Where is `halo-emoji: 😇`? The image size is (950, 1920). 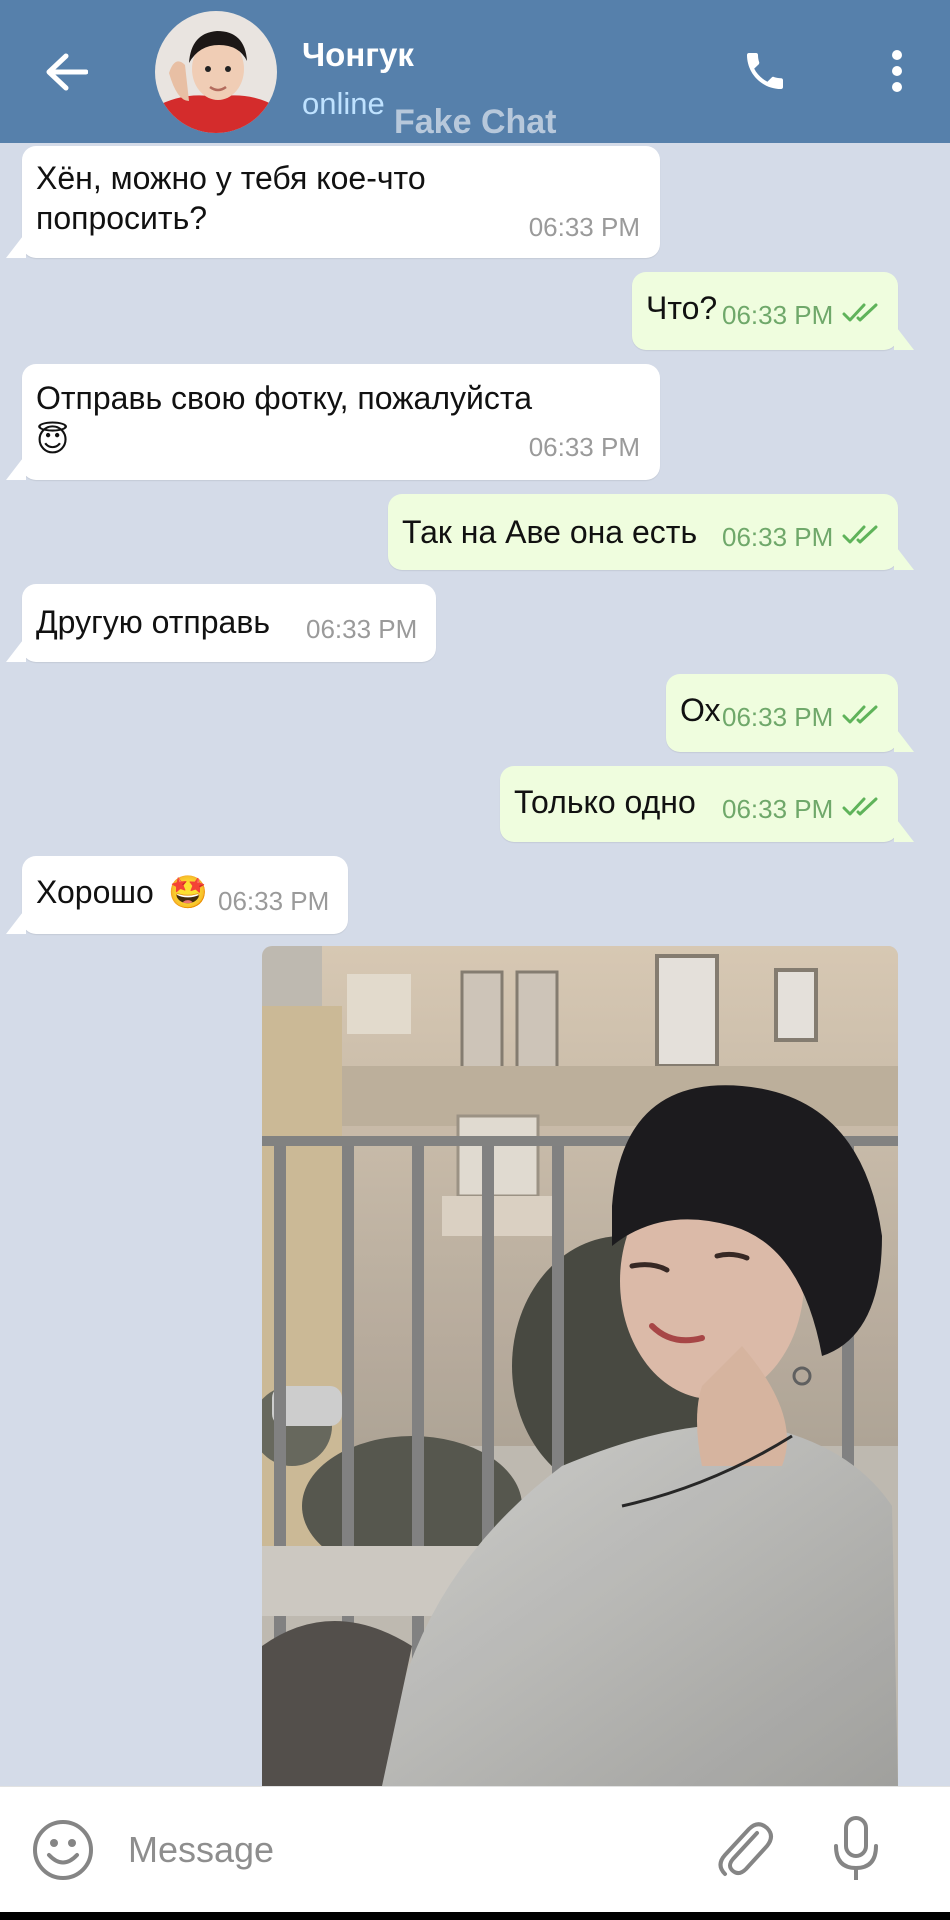
halo-emoji: 😇 is located at coordinates (53, 440).